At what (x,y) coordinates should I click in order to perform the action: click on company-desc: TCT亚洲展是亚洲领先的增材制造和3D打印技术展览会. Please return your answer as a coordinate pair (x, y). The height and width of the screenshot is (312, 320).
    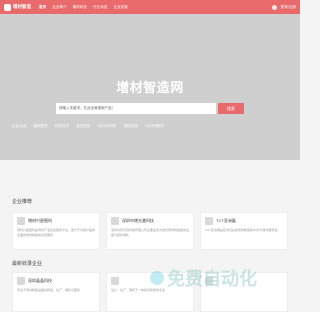
    Looking at the image, I should click on (241, 230).